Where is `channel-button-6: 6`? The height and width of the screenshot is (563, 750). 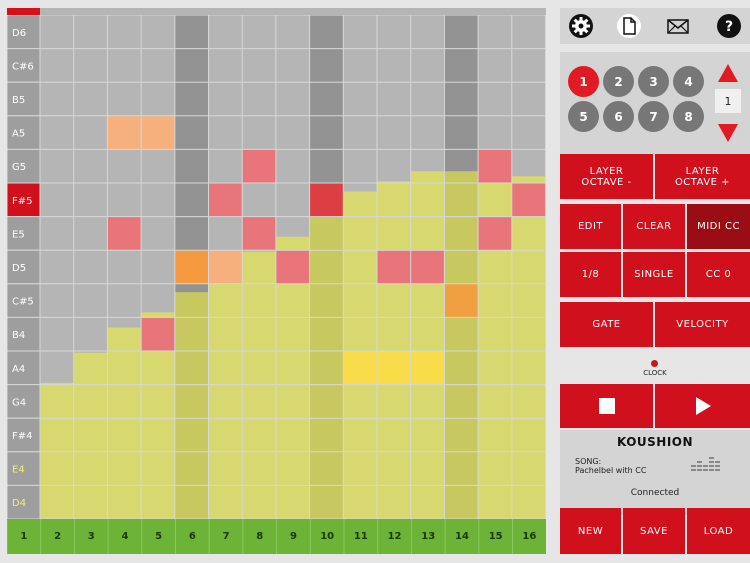 channel-button-6: 6 is located at coordinates (618, 116).